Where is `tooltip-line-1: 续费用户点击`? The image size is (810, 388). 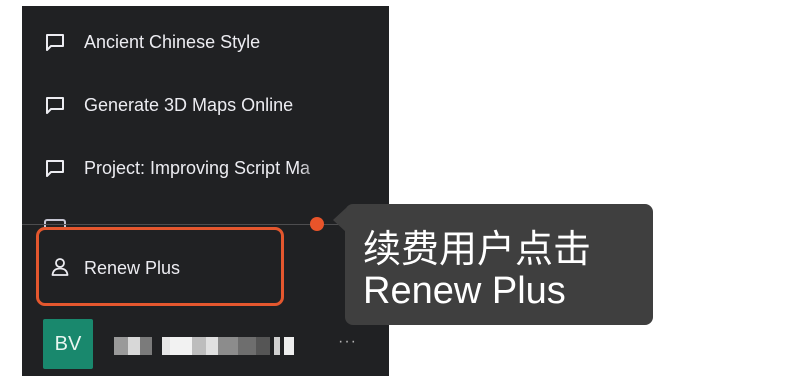
tooltip-line-1: 续费用户点击 is located at coordinates (477, 249).